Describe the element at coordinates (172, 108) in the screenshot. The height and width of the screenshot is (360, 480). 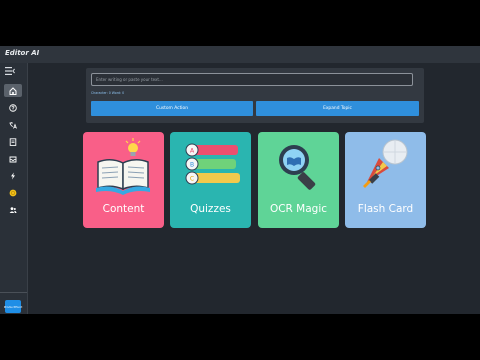
I see `custom-action-button: Custom Action` at that location.